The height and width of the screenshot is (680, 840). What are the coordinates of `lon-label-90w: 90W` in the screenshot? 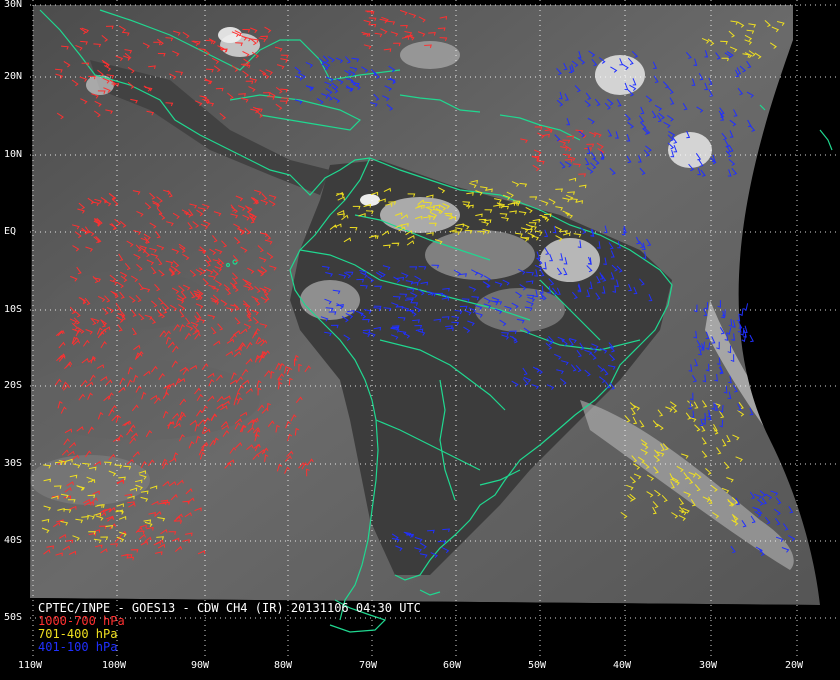 It's located at (200, 665).